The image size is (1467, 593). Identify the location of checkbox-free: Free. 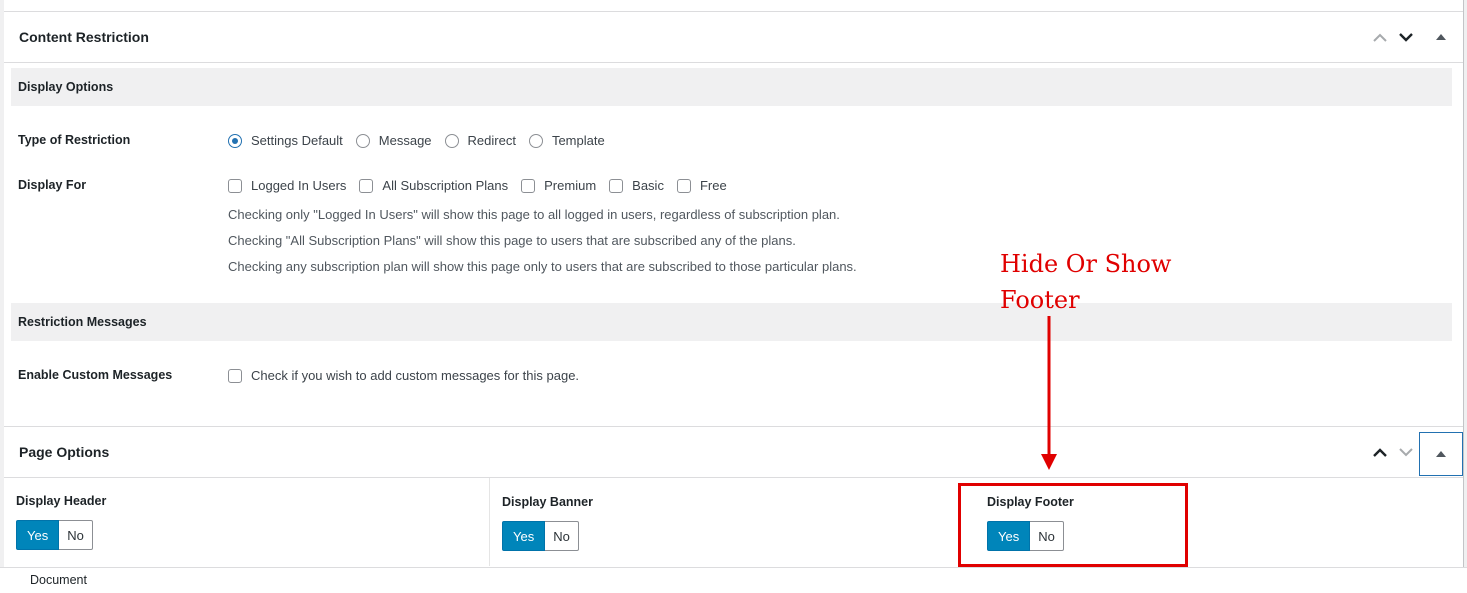
(701, 185).